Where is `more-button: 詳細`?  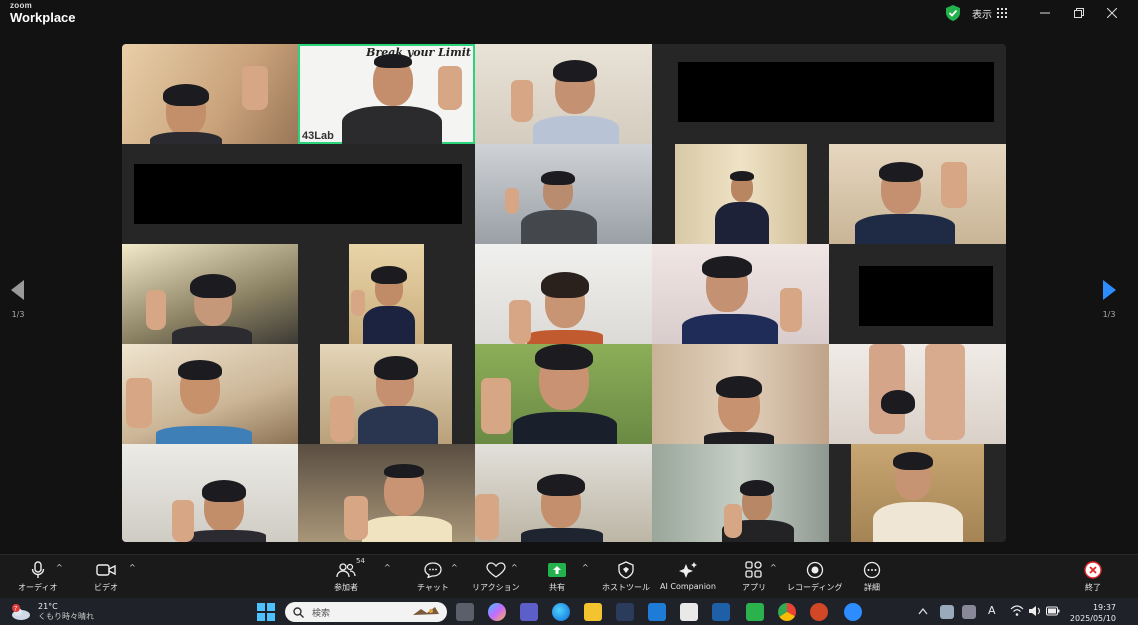 more-button: 詳細 is located at coordinates (872, 576).